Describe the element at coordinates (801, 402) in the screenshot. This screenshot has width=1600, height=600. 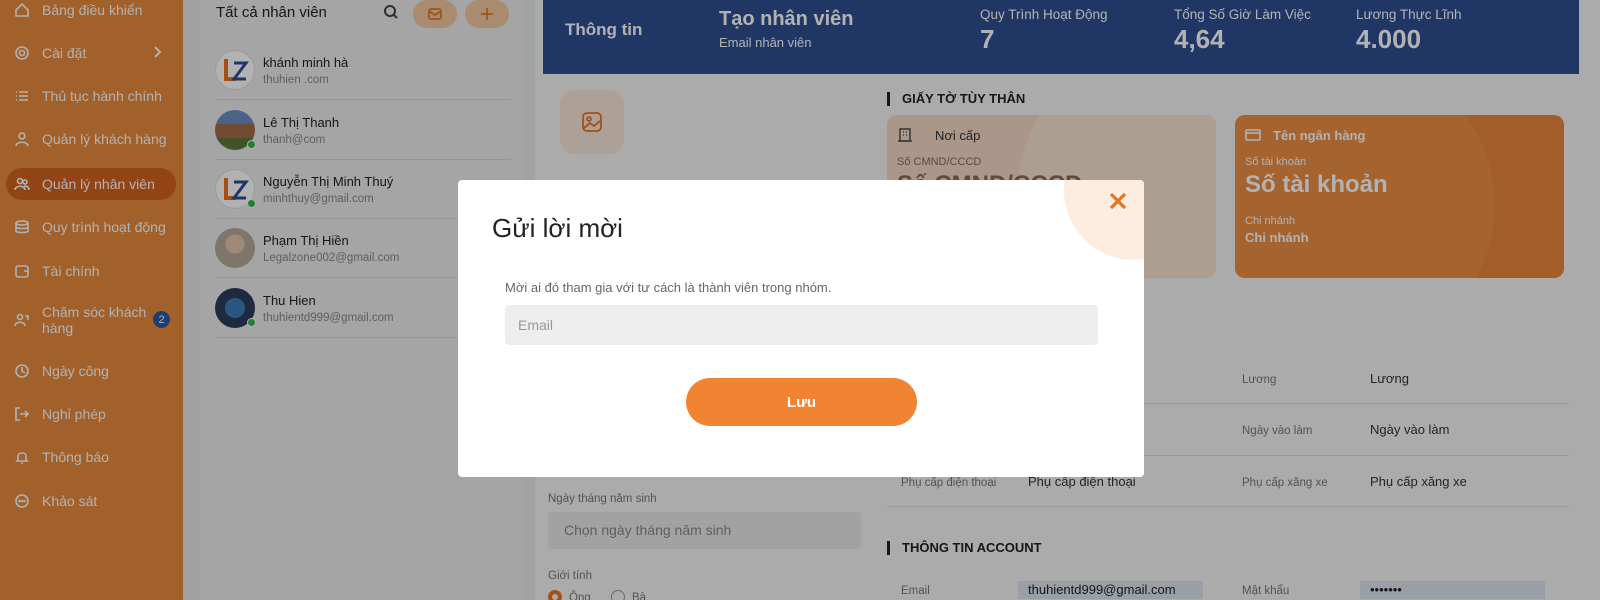
I see `save-button: Lưu` at that location.